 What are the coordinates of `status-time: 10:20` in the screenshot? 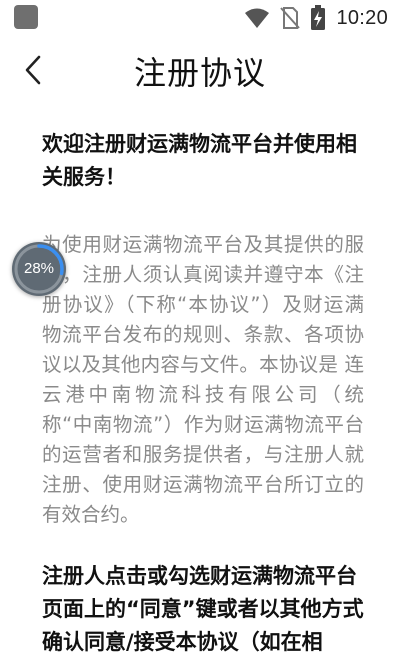 It's located at (362, 17).